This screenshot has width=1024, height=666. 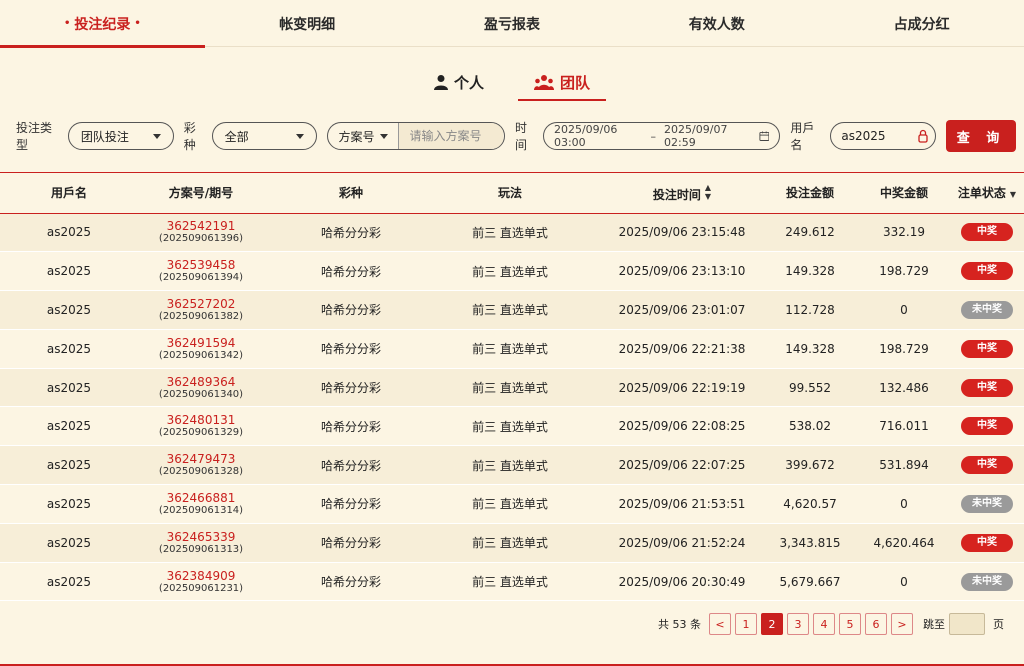 What do you see at coordinates (236, 136) in the screenshot?
I see `lottery-value: 全部` at bounding box center [236, 136].